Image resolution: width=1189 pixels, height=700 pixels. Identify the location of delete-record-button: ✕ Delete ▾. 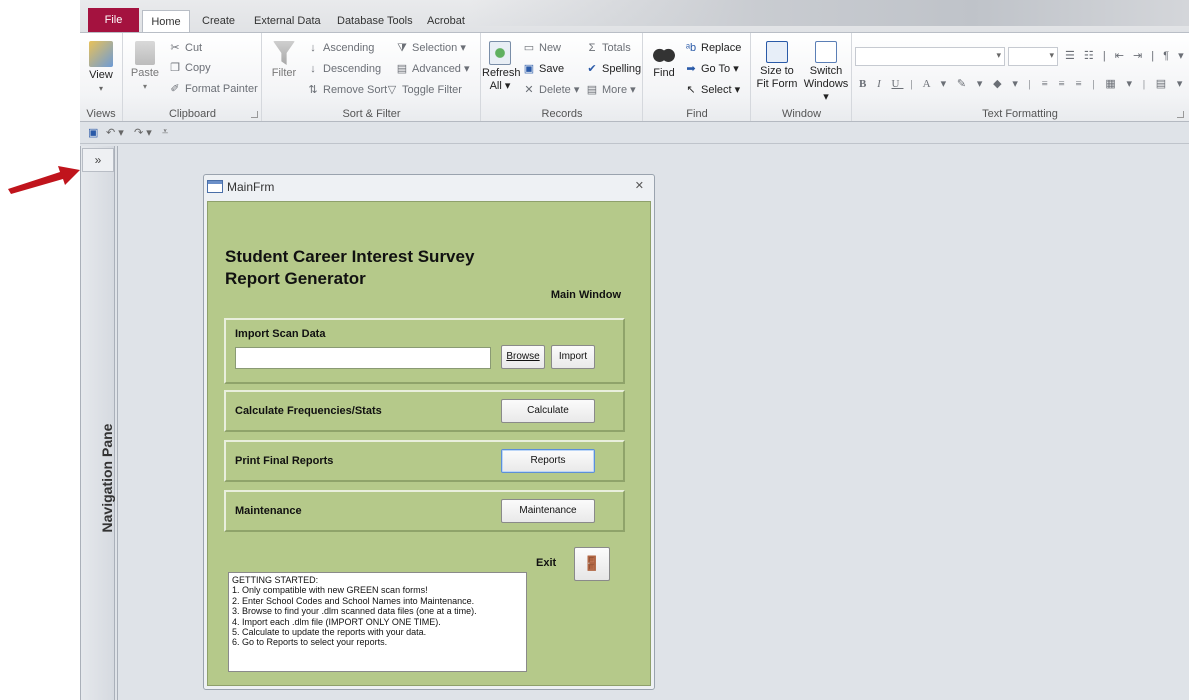
(550, 90).